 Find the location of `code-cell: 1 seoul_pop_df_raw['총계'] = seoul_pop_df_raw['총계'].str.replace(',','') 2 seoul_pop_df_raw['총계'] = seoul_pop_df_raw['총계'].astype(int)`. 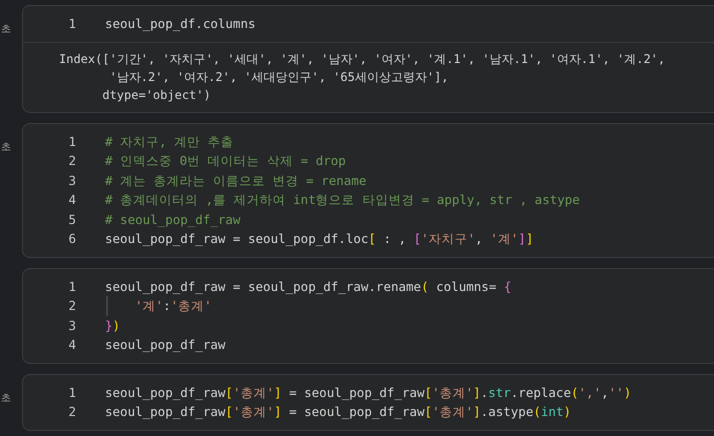

code-cell: 1 seoul_pop_df_raw['총계'] = seoul_pop_df_raw['총계'].str.replace(',','') 2 seoul_pop_df_raw['총계'] = seoul_pop_df_raw['총계'].astype(int) is located at coordinates (368, 402).